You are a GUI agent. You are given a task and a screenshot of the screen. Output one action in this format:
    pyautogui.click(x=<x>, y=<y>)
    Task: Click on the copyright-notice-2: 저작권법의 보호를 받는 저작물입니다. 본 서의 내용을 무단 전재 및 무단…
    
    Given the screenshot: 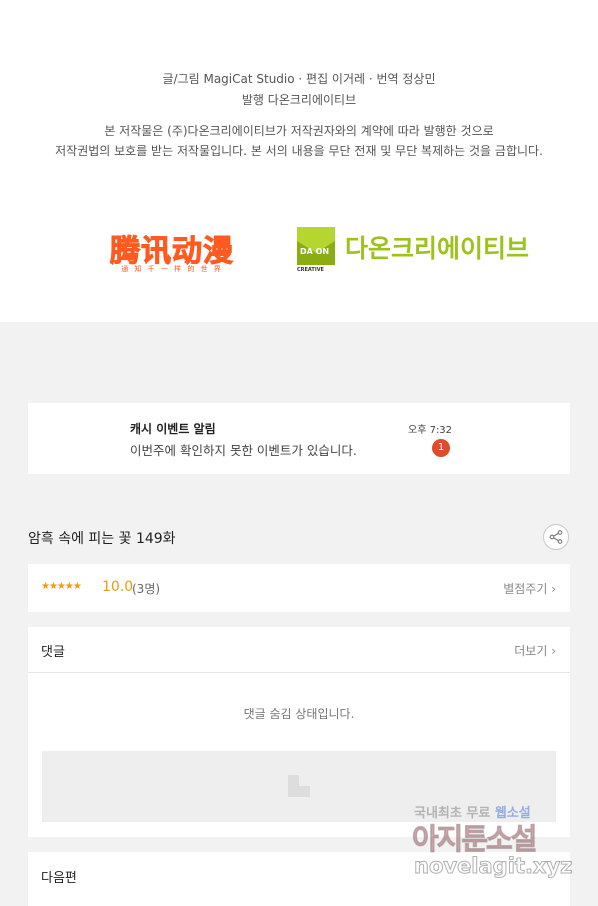 What is the action you would take?
    pyautogui.click(x=299, y=151)
    